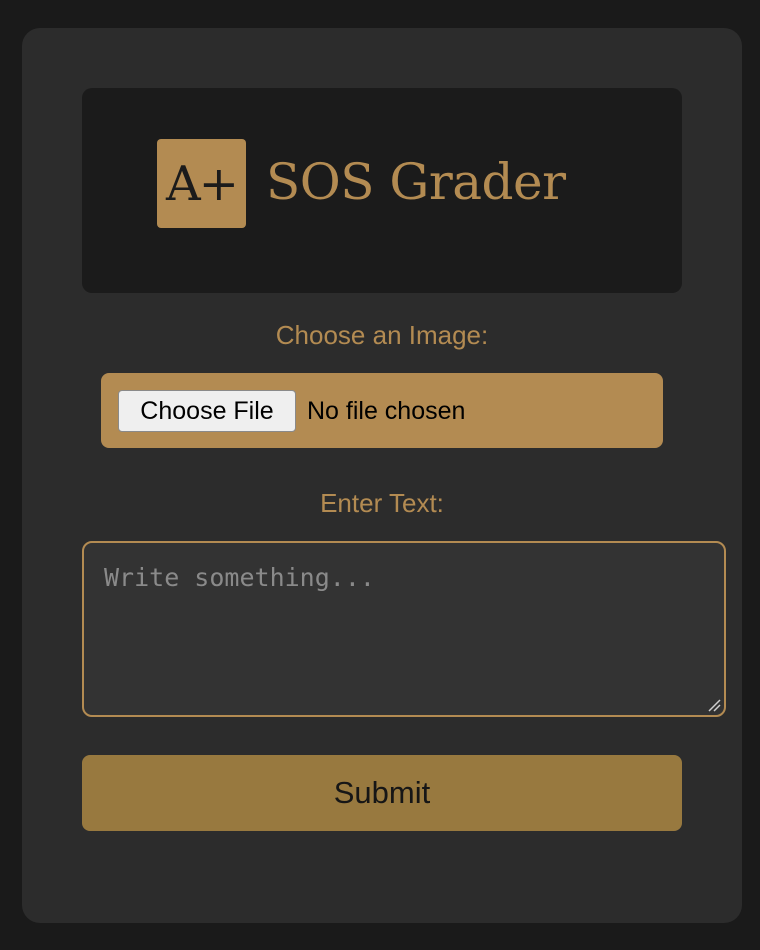 The height and width of the screenshot is (950, 760). I want to click on text-label: Enter Text:, so click(382, 503).